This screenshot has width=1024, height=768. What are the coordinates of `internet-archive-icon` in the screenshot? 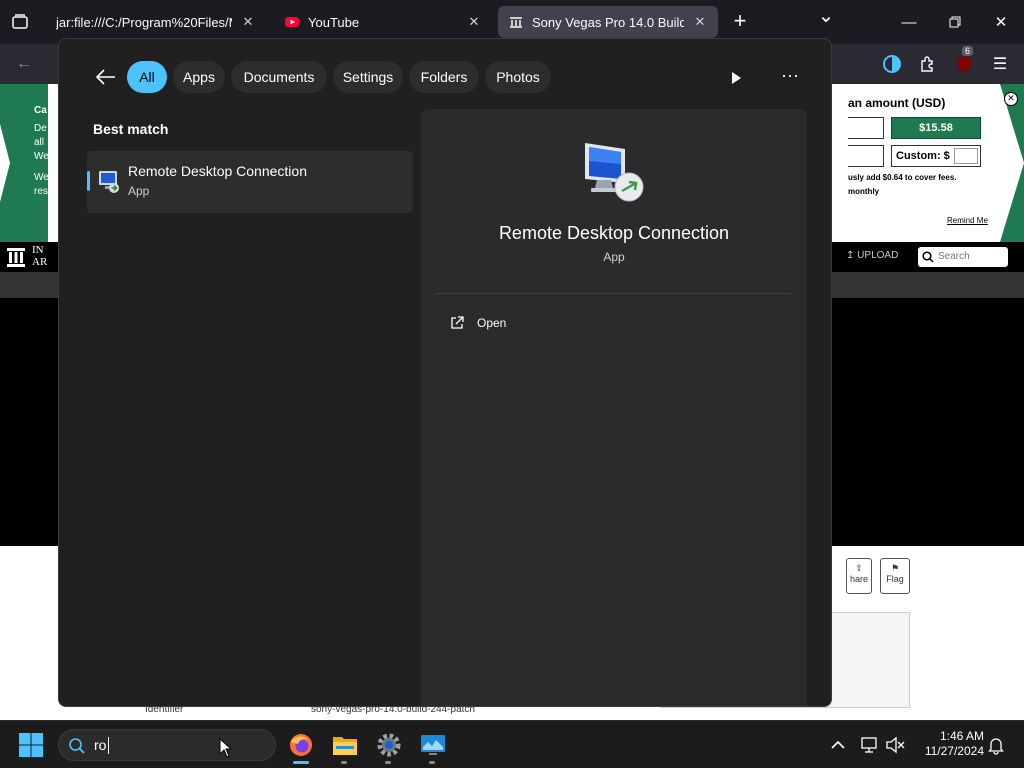 It's located at (516, 22).